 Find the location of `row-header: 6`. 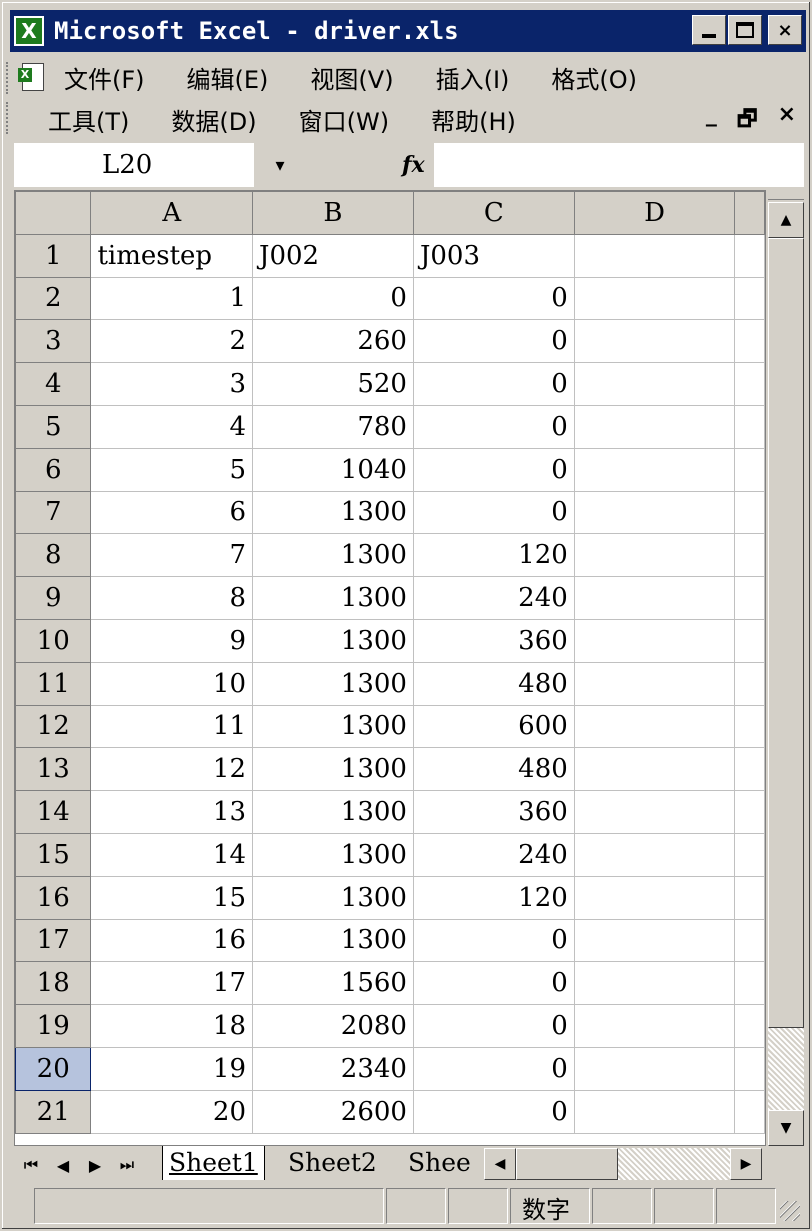

row-header: 6 is located at coordinates (53, 469).